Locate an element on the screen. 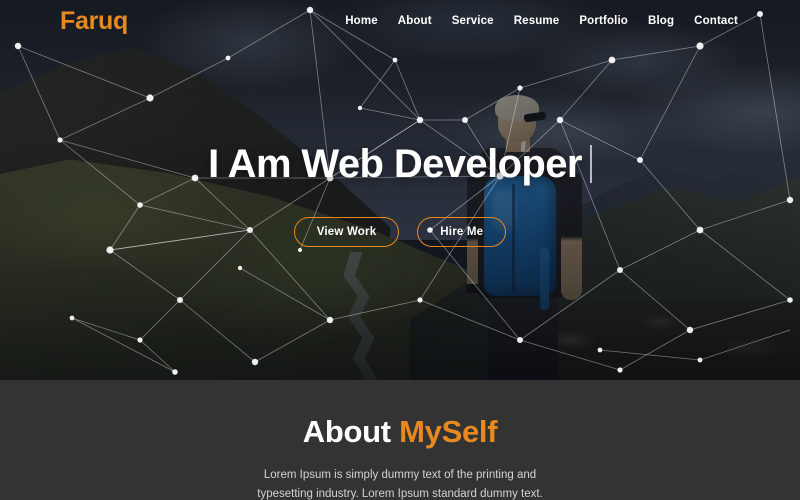 The image size is (800, 500). nav-item-contact: Contact is located at coordinates (716, 21).